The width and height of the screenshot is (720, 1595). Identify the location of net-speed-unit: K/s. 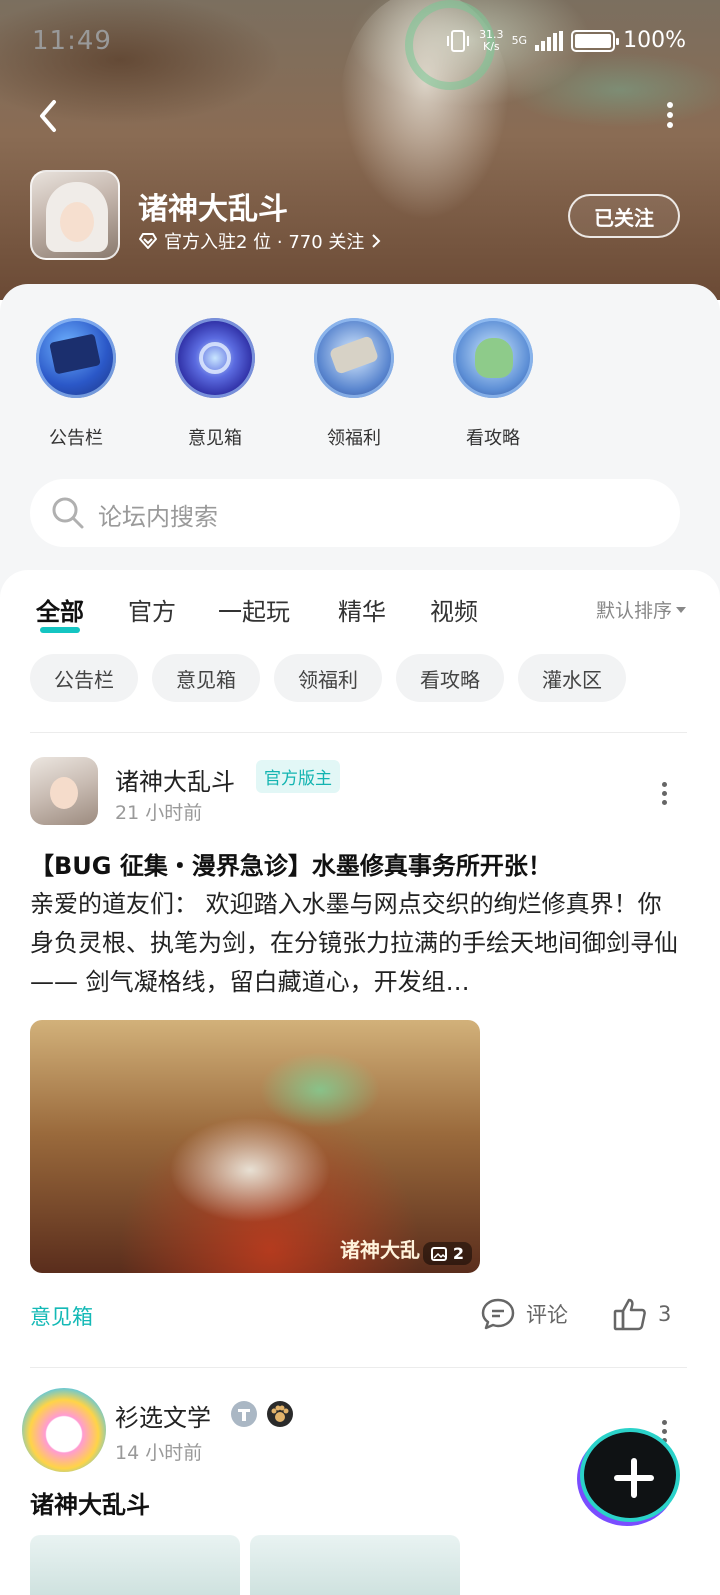
(491, 46).